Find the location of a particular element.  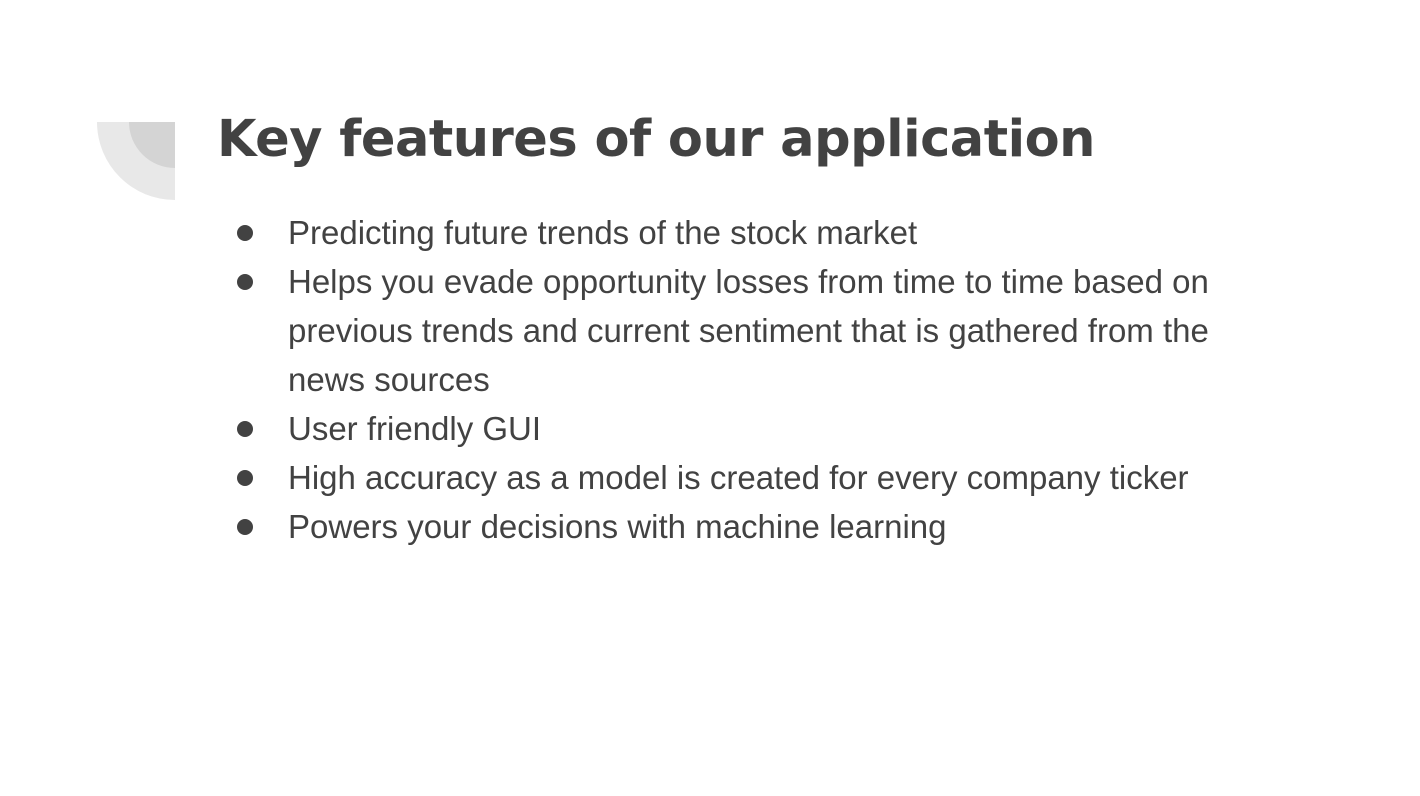

list-item: User friendly GUI is located at coordinates (754, 428).